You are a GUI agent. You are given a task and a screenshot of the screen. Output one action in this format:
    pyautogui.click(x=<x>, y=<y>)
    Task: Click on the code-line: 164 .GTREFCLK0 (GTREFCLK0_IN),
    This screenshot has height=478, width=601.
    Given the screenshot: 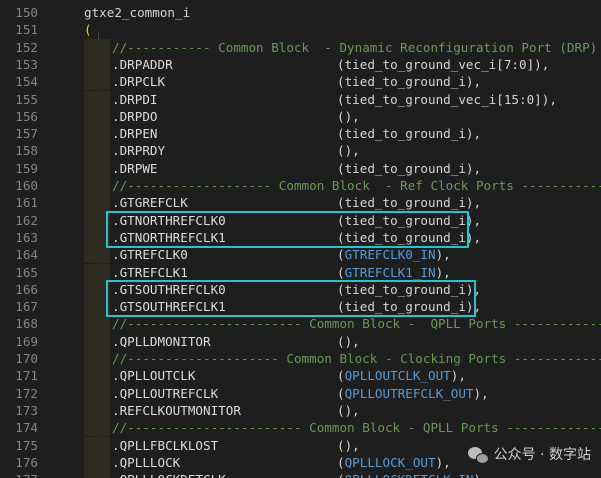 What is the action you would take?
    pyautogui.click(x=300, y=255)
    